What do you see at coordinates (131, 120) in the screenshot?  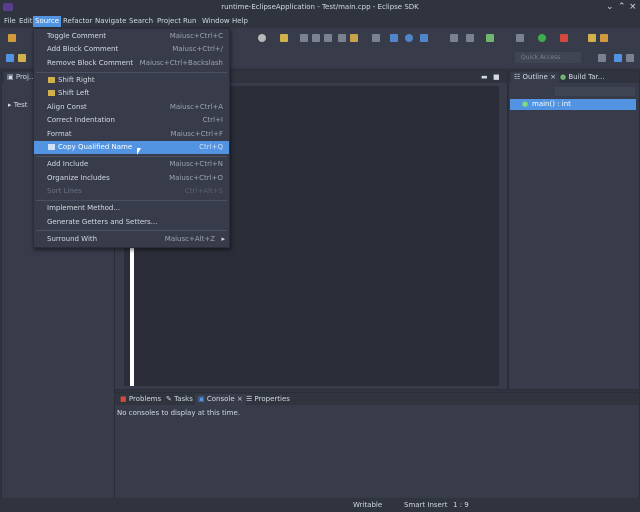 I see `menu-item-correct-indentation: Correct Indentation Ctrl+I` at bounding box center [131, 120].